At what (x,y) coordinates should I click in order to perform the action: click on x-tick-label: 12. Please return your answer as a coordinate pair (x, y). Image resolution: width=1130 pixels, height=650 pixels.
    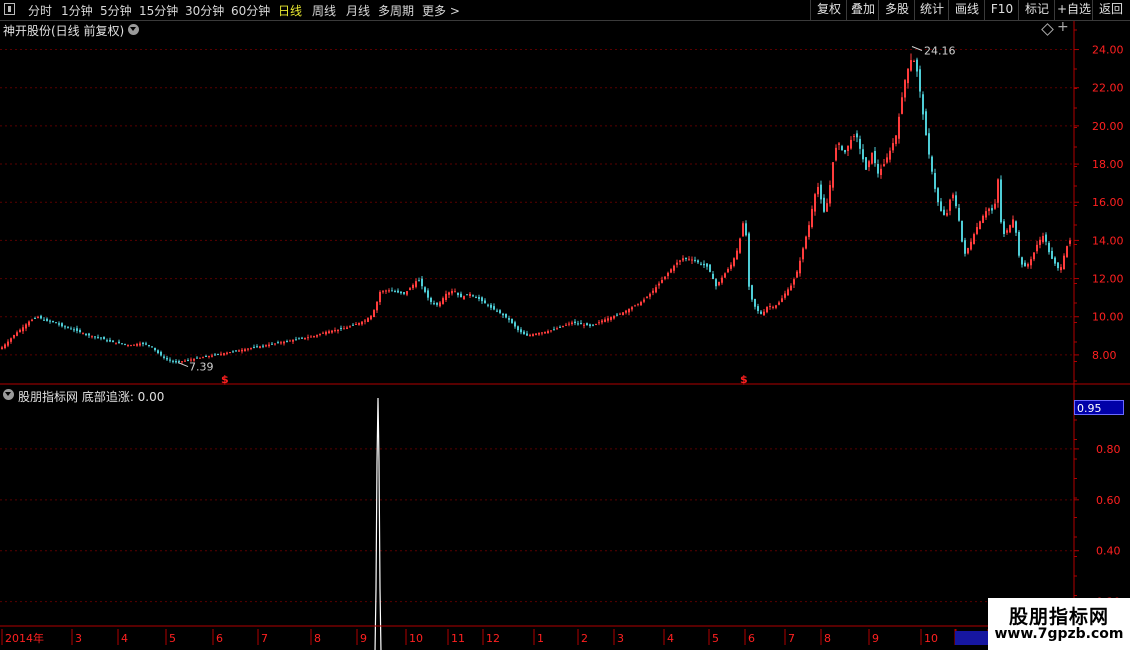
    Looking at the image, I should click on (493, 638).